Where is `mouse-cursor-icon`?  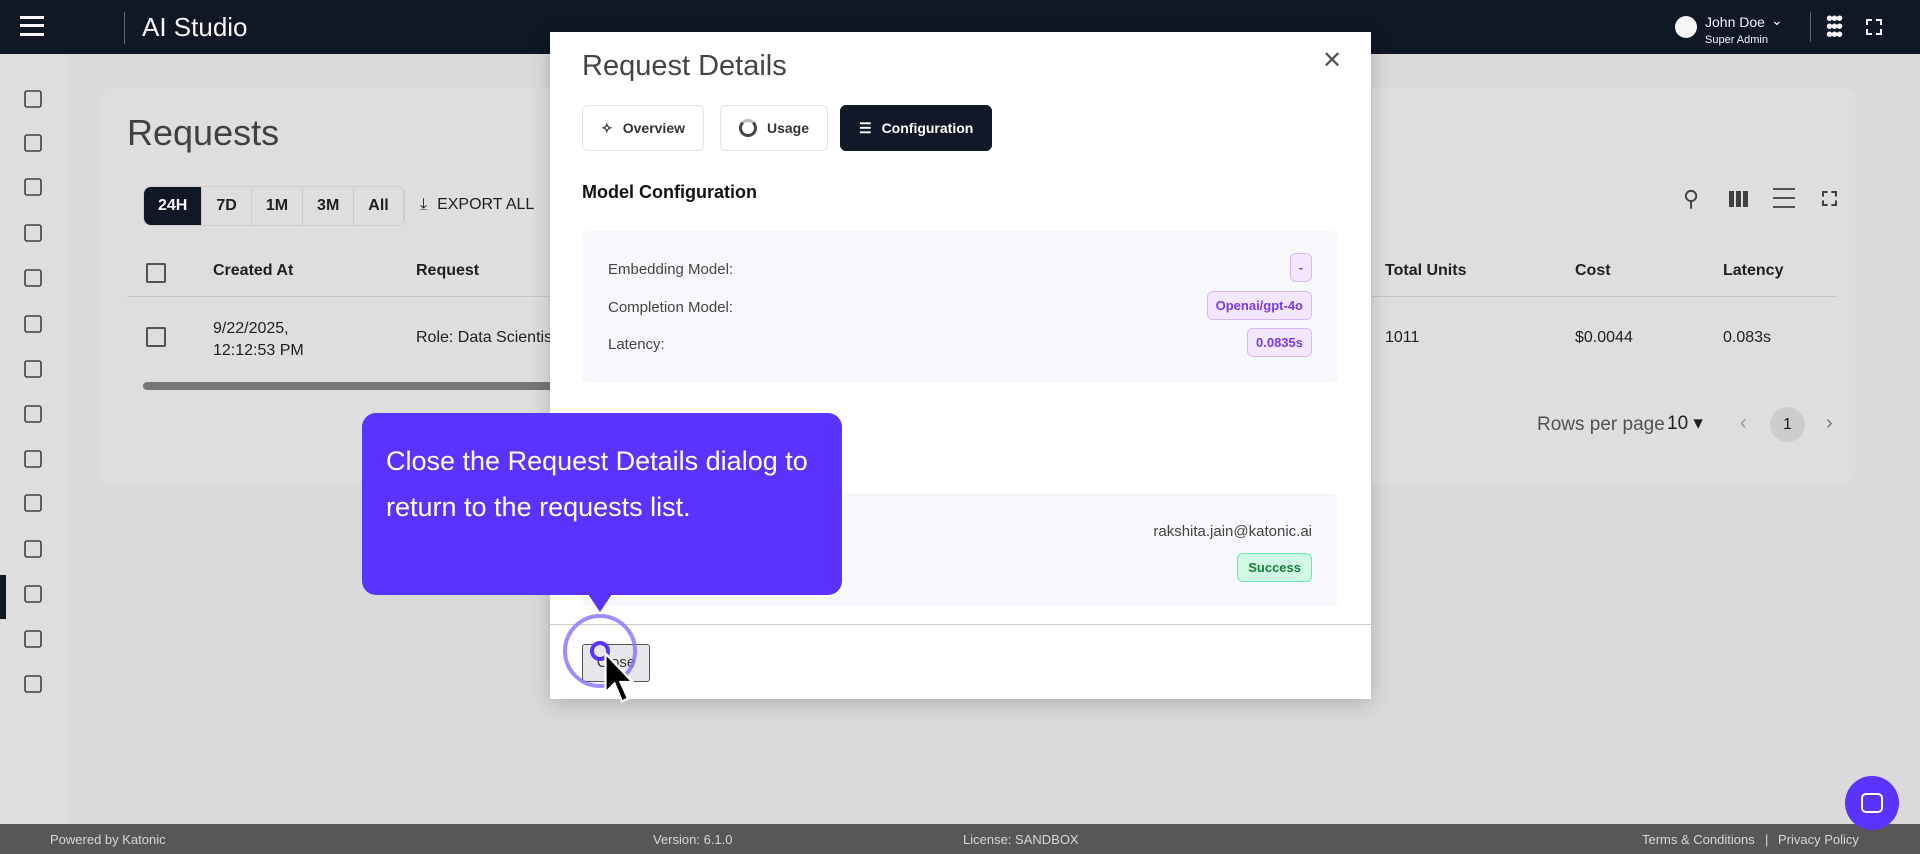 mouse-cursor-icon is located at coordinates (620, 678).